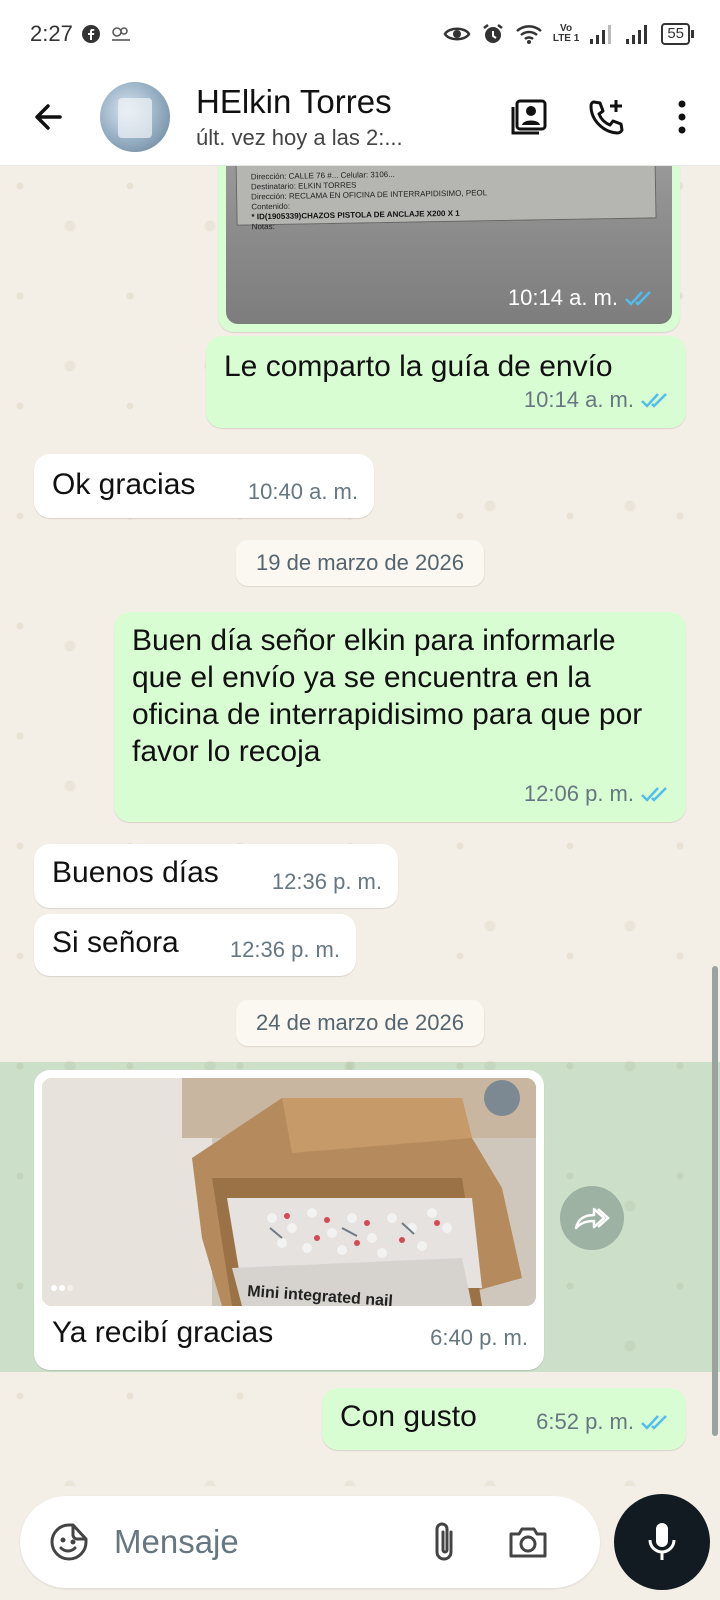 Image resolution: width=720 pixels, height=1600 pixels. Describe the element at coordinates (578, 793) in the screenshot. I see `message-time: 12:06 p. m.` at that location.